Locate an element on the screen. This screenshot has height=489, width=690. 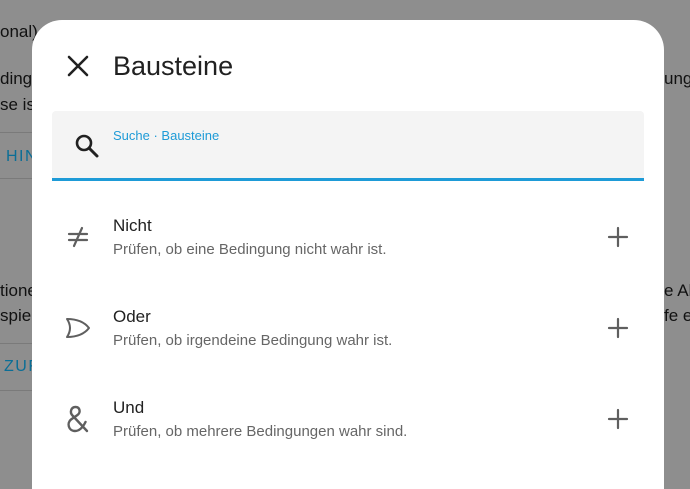
dialog-title: Bausteine is located at coordinates (173, 66).